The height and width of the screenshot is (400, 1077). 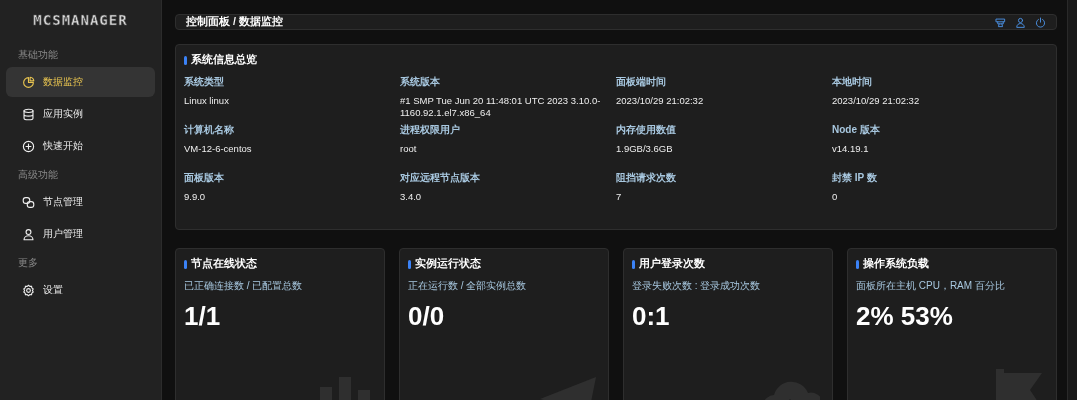 What do you see at coordinates (646, 130) in the screenshot?
I see `field-label: 内存使用数值` at bounding box center [646, 130].